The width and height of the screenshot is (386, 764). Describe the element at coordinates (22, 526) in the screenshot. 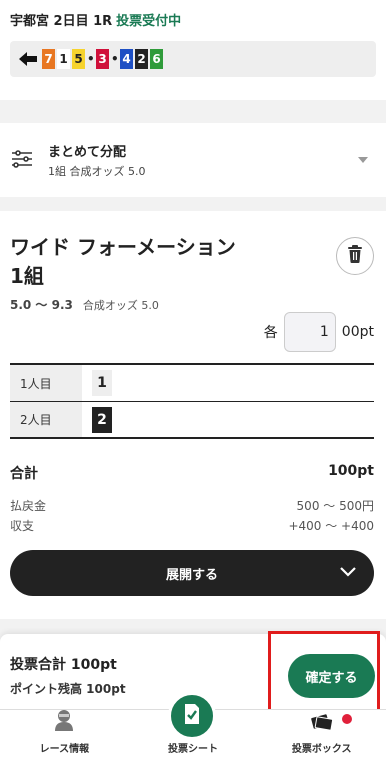

I see `balance-label: 収支` at that location.